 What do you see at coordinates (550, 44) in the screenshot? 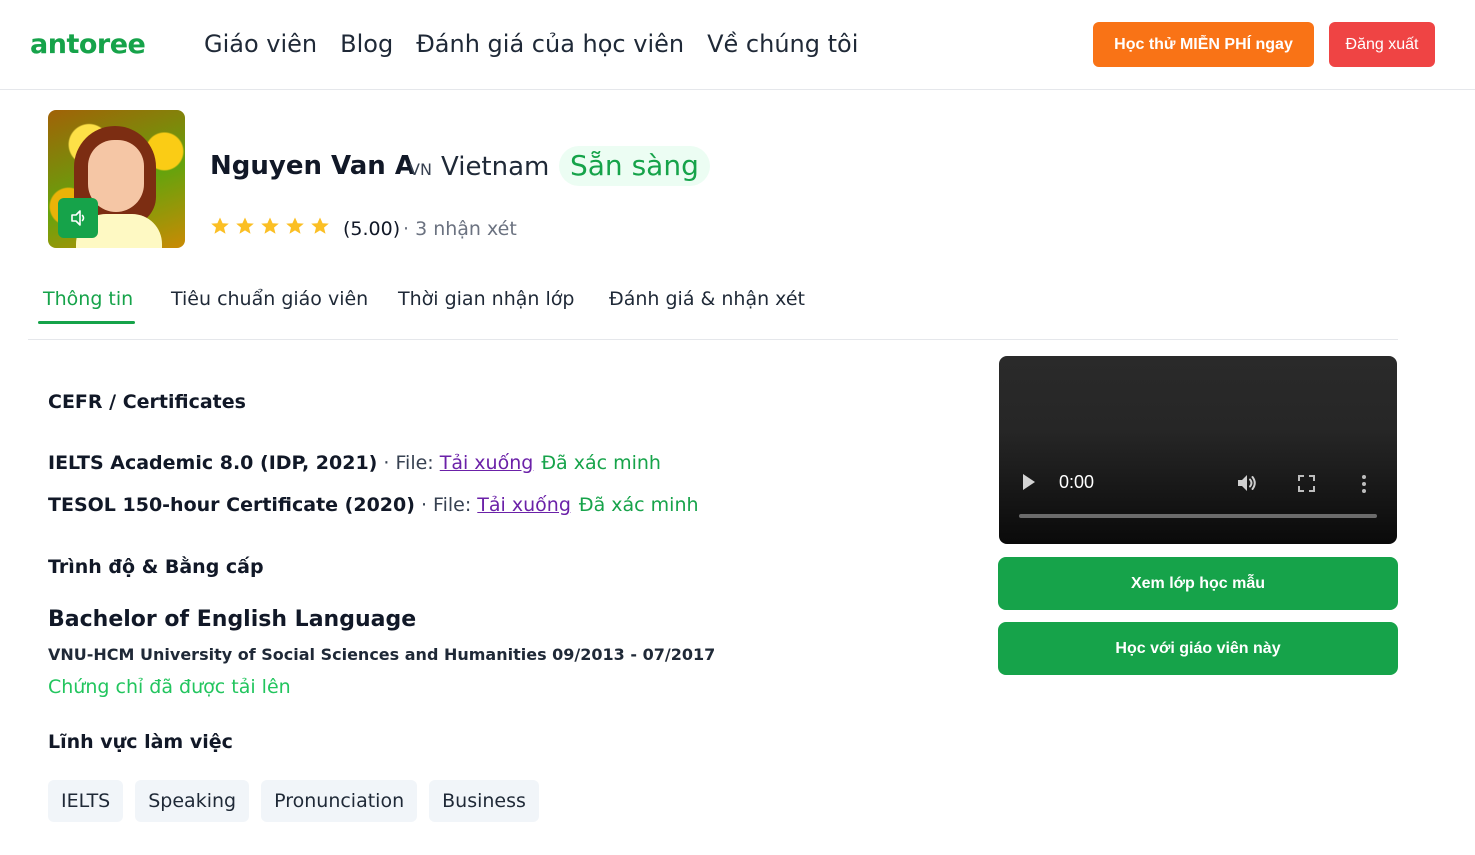
I see `nav-student-reviews: Đánh giá của học viên` at bounding box center [550, 44].